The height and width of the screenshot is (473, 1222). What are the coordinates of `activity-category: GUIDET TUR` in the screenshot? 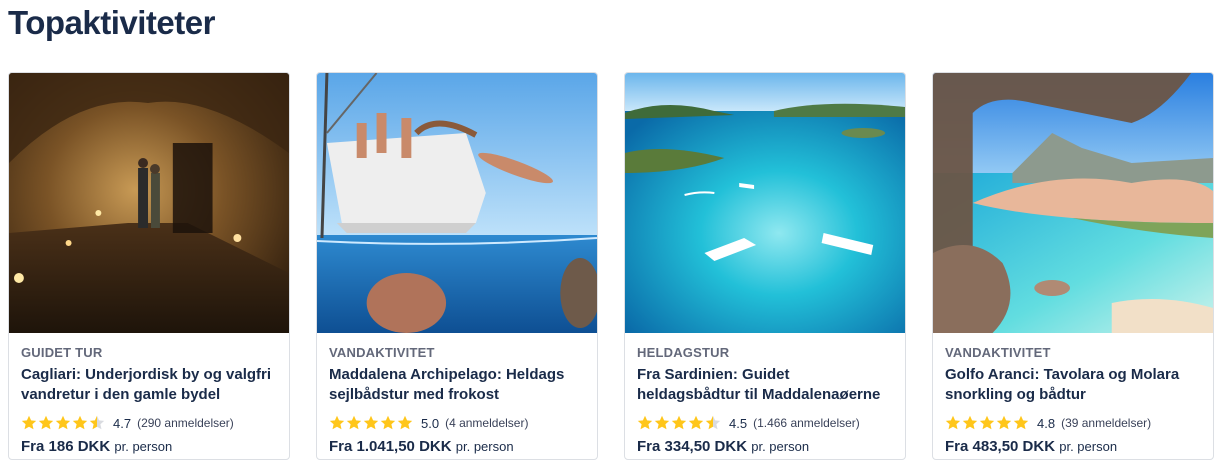 It's located at (62, 352).